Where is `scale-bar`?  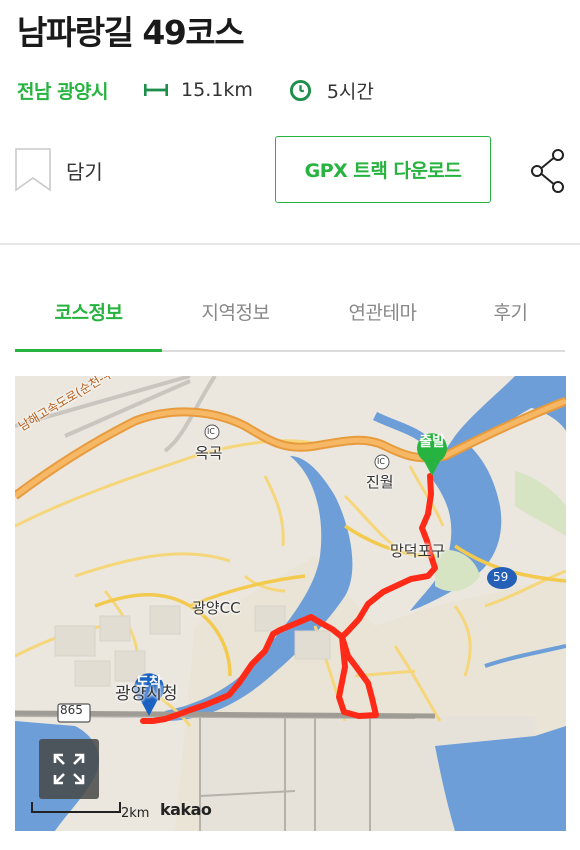 scale-bar is located at coordinates (76, 807).